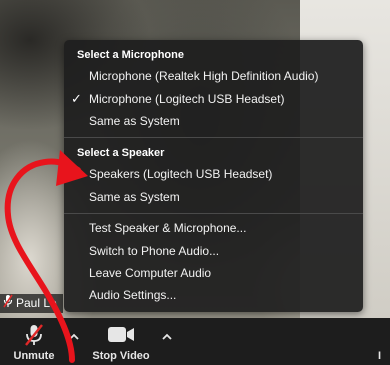  I want to click on menu-item-microphone-logitech: ✓ Microphone (Logitech USB Headset), so click(213, 99).